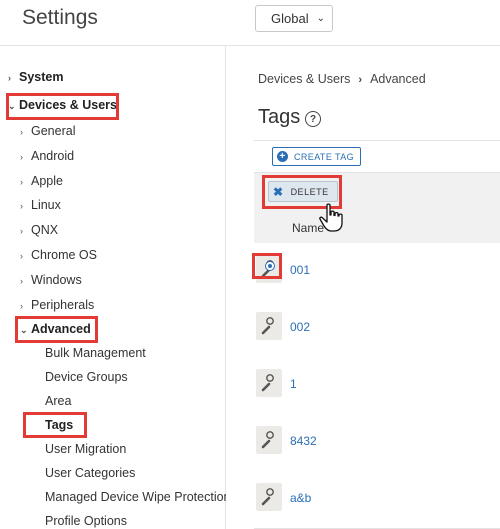  I want to click on sidebar-item-label: User Categories, so click(90, 473).